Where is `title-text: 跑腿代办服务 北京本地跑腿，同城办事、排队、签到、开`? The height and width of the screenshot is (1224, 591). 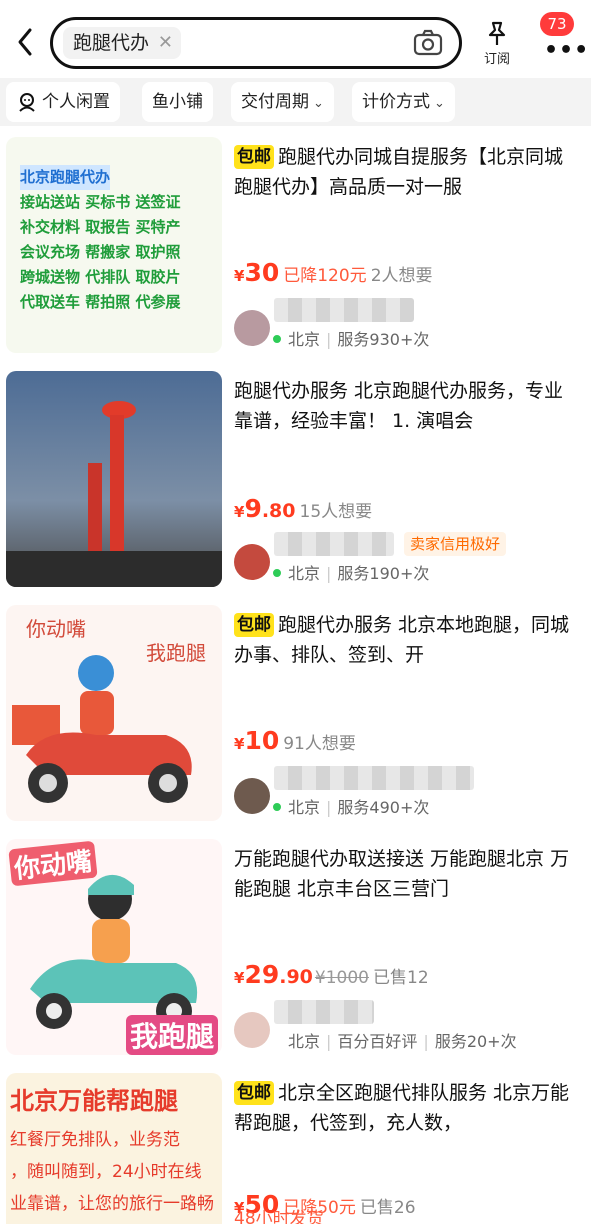 title-text: 跑腿代办服务 北京本地跑腿，同城办事、排队、签到、开 is located at coordinates (402, 640).